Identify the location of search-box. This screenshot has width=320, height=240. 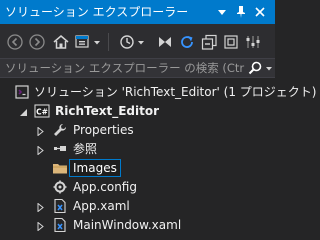
(137, 68).